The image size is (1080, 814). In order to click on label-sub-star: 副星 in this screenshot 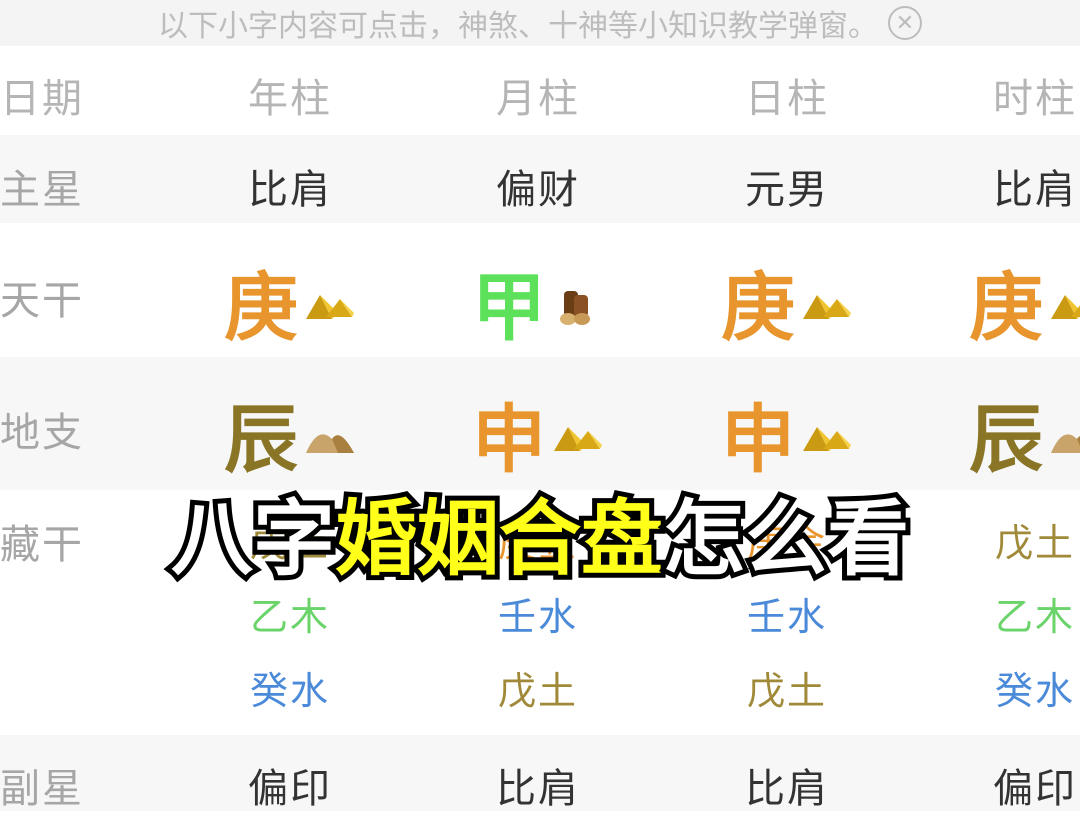, I will do `click(42, 789)`.